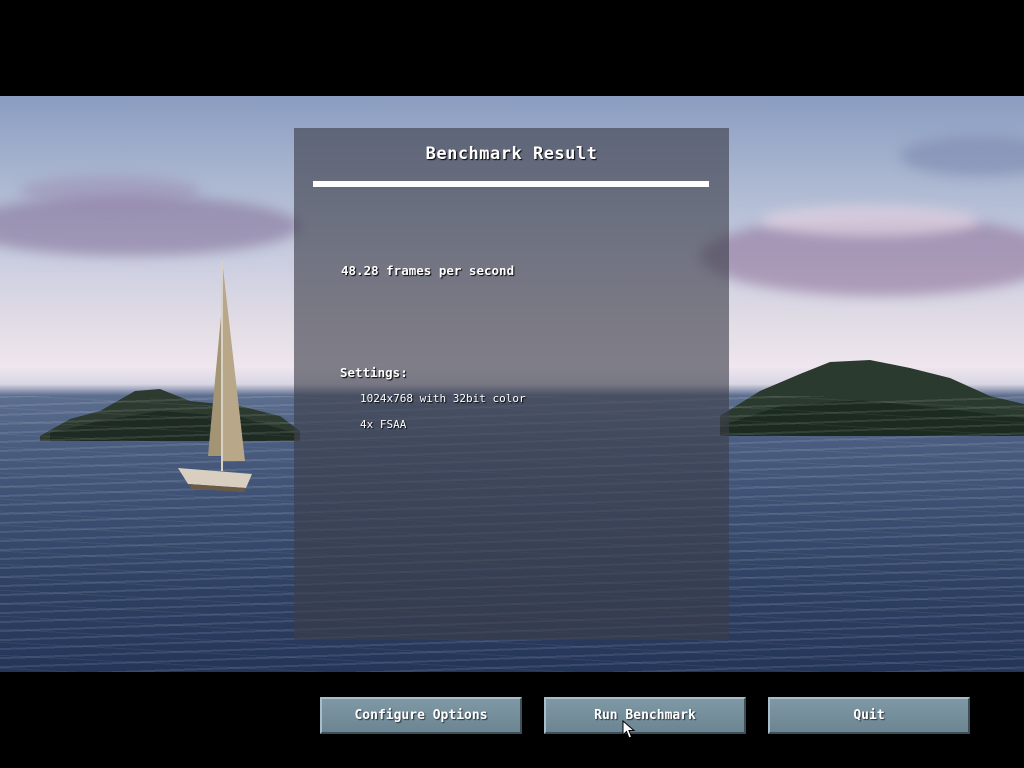 The width and height of the screenshot is (1024, 768). Describe the element at coordinates (421, 715) in the screenshot. I see `configure-options-button: Configure Options` at that location.